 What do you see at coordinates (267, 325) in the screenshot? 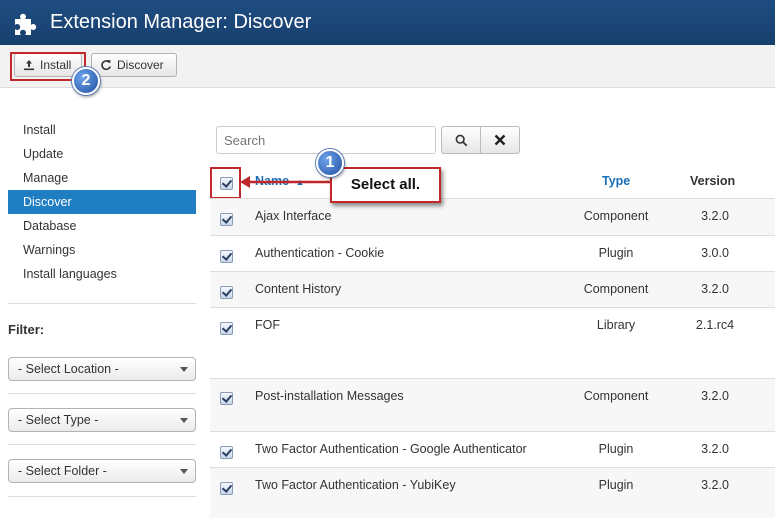
I see `extension-name: FOF` at bounding box center [267, 325].